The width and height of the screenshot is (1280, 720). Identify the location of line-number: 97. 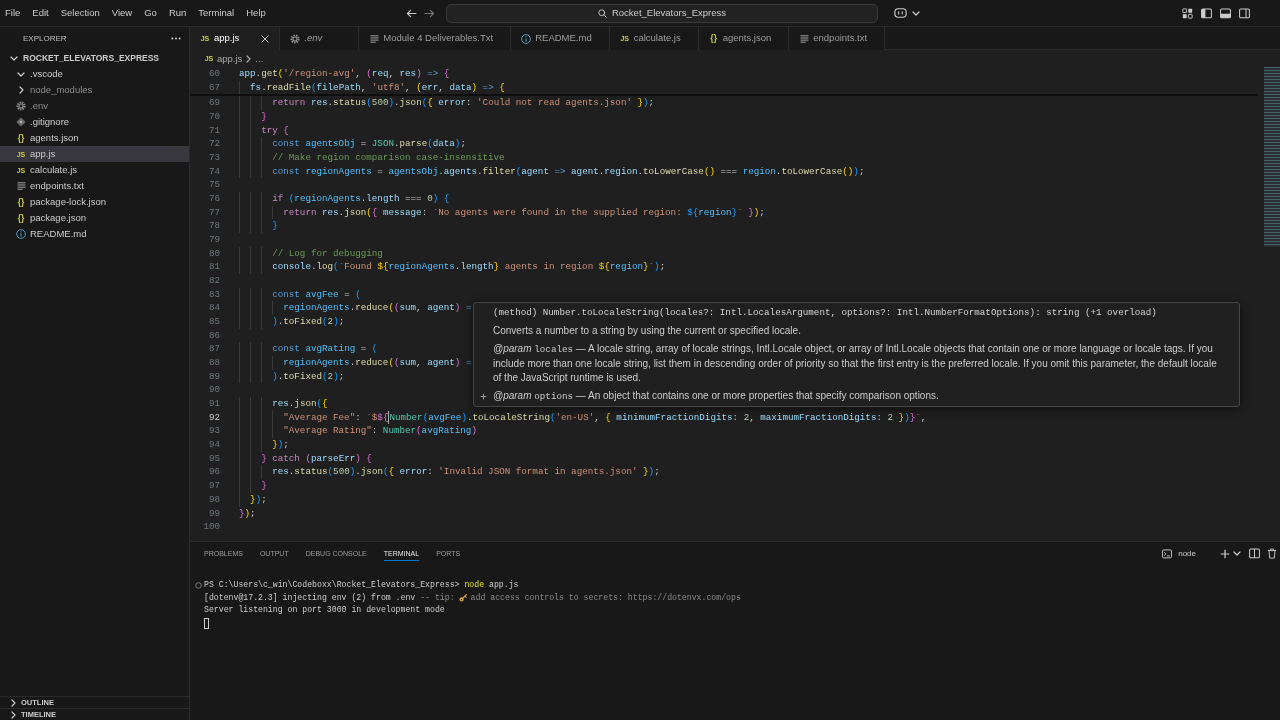
(213, 486).